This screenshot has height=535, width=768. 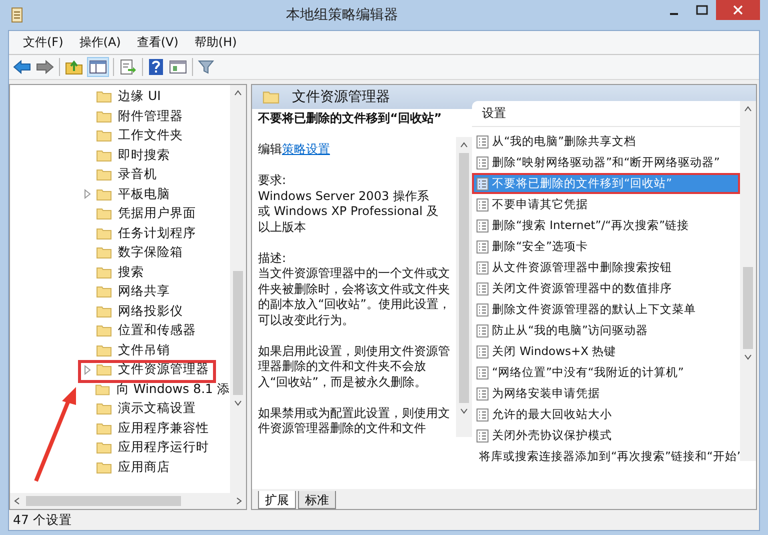 What do you see at coordinates (306, 149) in the screenshot?
I see `policy-settings-link: 策略设置` at bounding box center [306, 149].